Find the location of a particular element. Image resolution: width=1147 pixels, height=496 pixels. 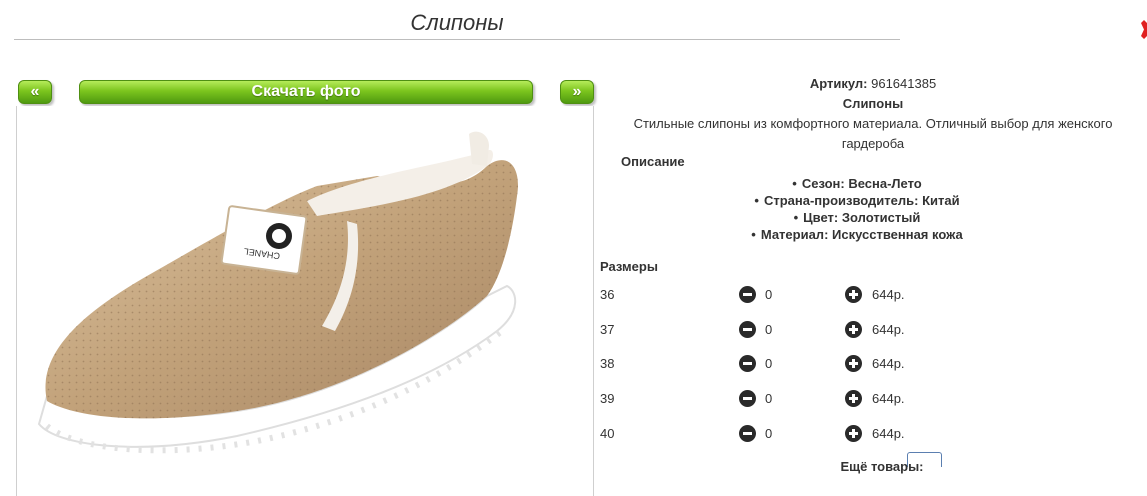

prev-photo-button: « is located at coordinates (35, 92).